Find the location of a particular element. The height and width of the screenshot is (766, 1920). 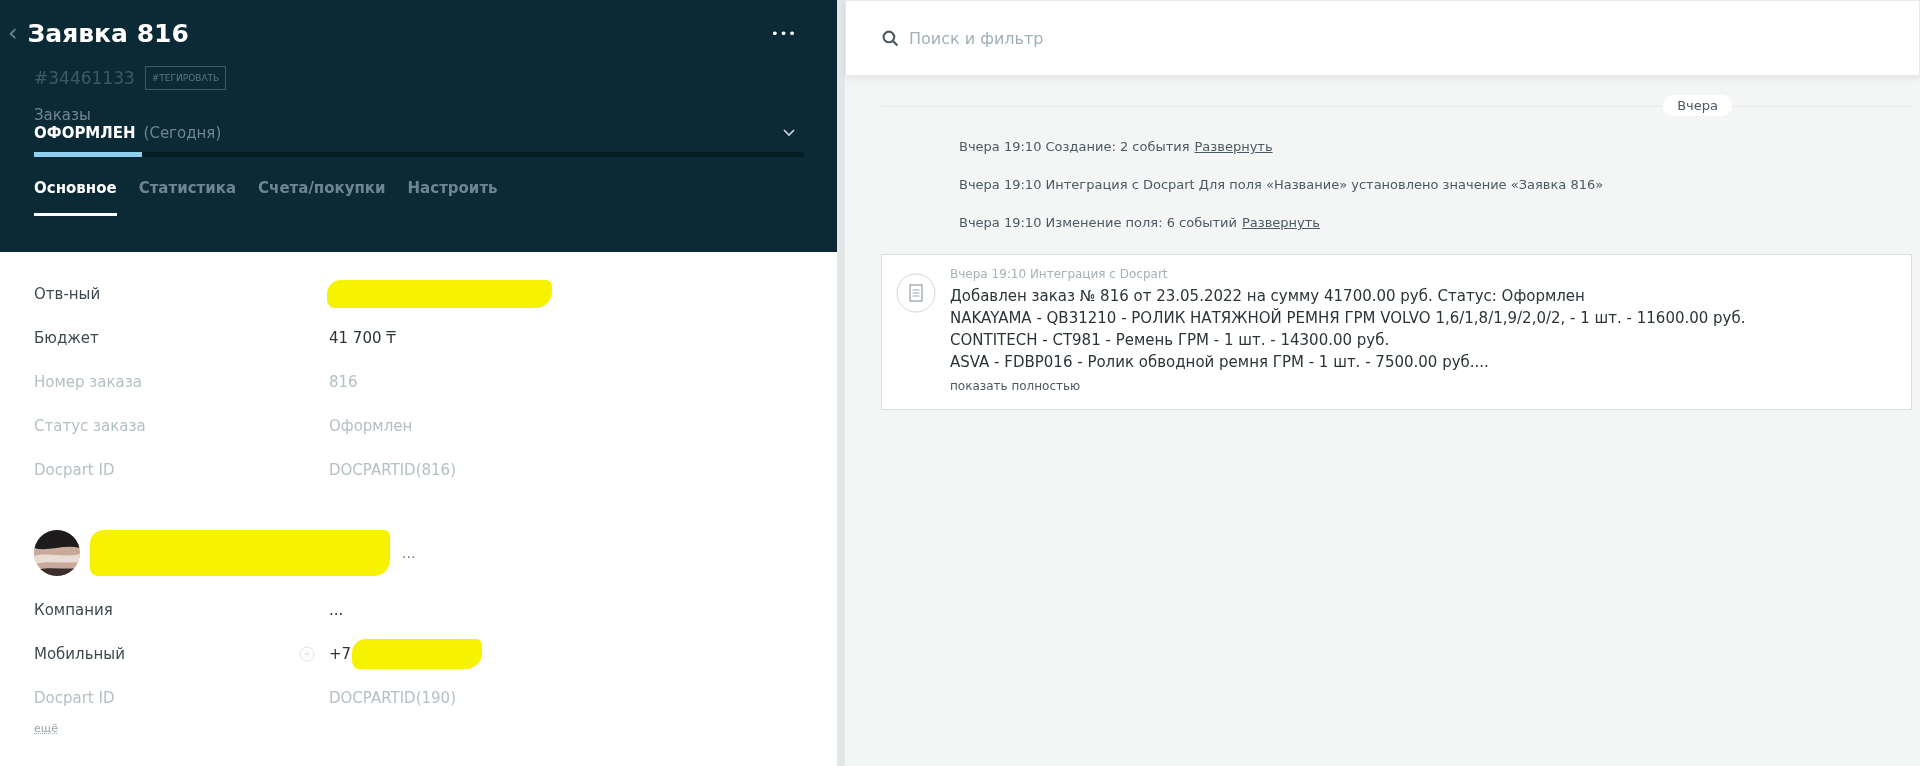

note-line: CONTITECH - CT981 - Ремень ГРМ - 1 шт. - 14300.00 руб. is located at coordinates (1170, 340).